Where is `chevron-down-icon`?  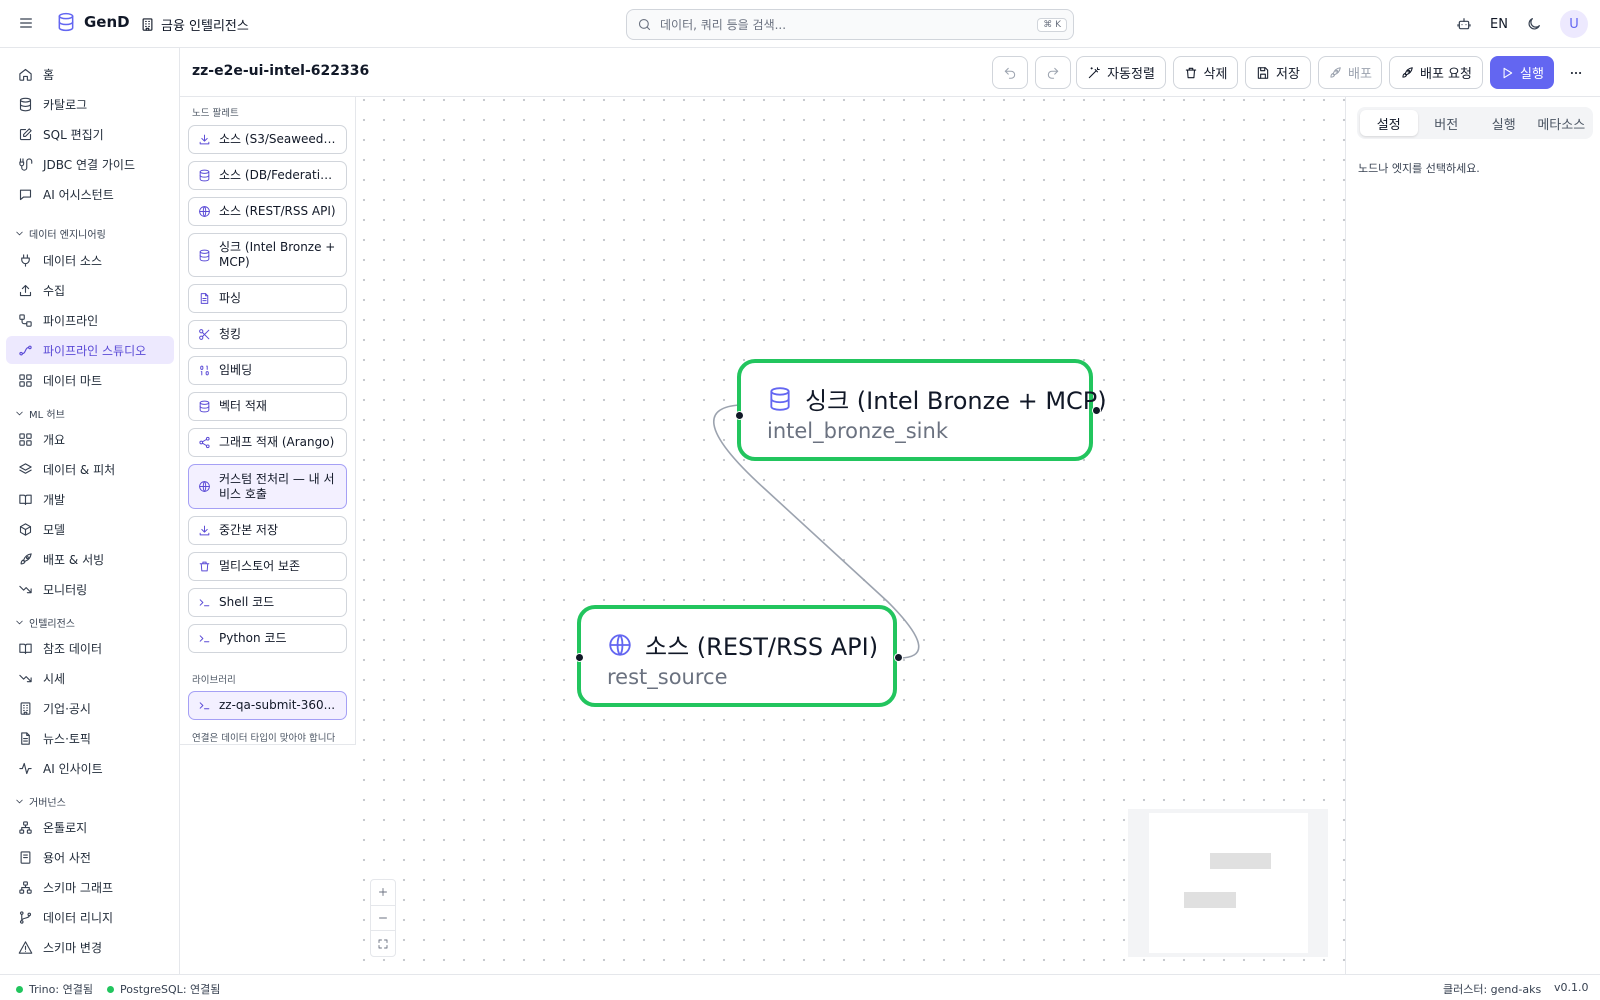 chevron-down-icon is located at coordinates (19, 413).